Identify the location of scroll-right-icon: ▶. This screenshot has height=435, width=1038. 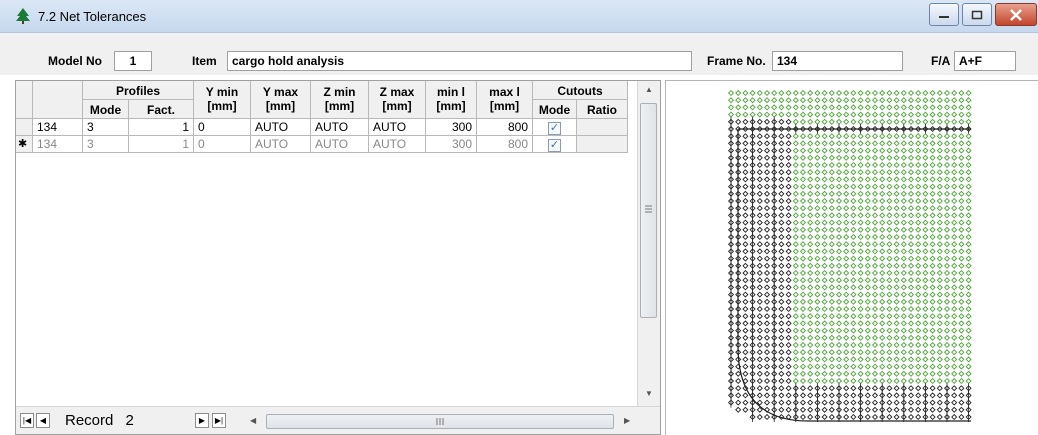
(627, 420).